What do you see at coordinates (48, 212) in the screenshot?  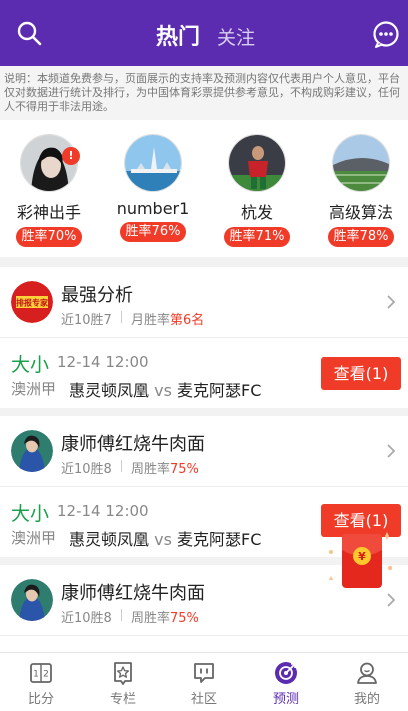 I see `expert-name: 彩神出手` at bounding box center [48, 212].